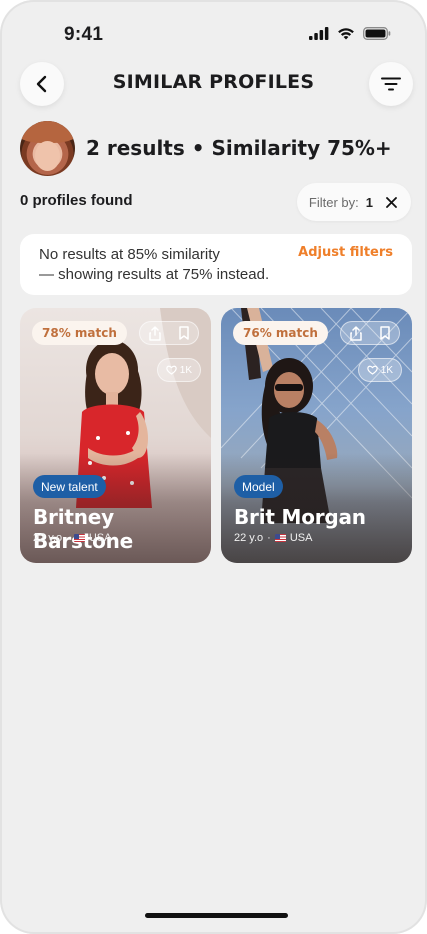 This screenshot has width=427, height=934. Describe the element at coordinates (391, 202) in the screenshot. I see `close-icon` at that location.